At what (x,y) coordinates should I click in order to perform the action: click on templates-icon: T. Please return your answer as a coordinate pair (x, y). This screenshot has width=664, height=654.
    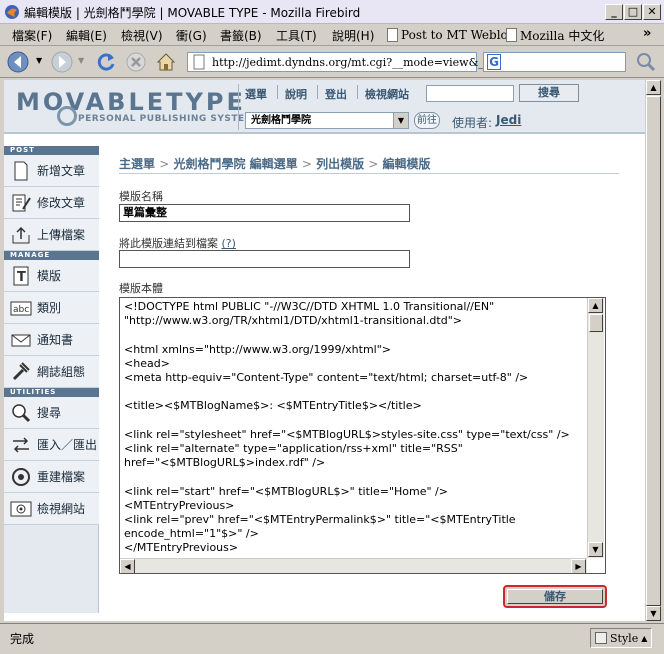
    Looking at the image, I should click on (21, 275).